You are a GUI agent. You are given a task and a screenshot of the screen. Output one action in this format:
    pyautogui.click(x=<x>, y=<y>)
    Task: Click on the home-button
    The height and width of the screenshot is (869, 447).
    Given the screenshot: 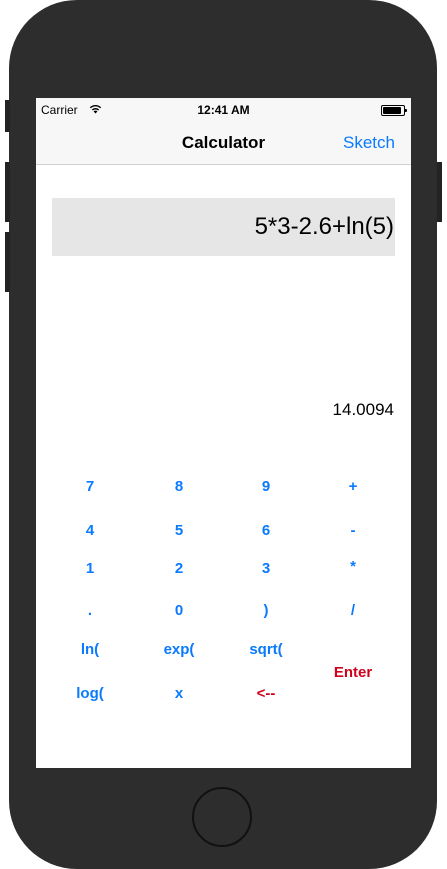 What is the action you would take?
    pyautogui.click(x=222, y=817)
    